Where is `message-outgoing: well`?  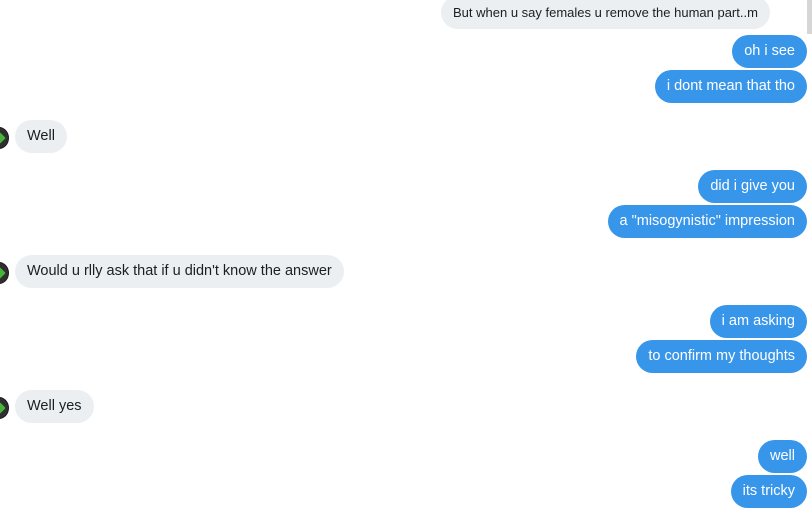
message-outgoing: well is located at coordinates (782, 456).